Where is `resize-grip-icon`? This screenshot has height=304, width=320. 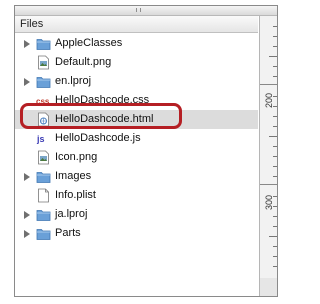
resize-grip-icon is located at coordinates (138, 10).